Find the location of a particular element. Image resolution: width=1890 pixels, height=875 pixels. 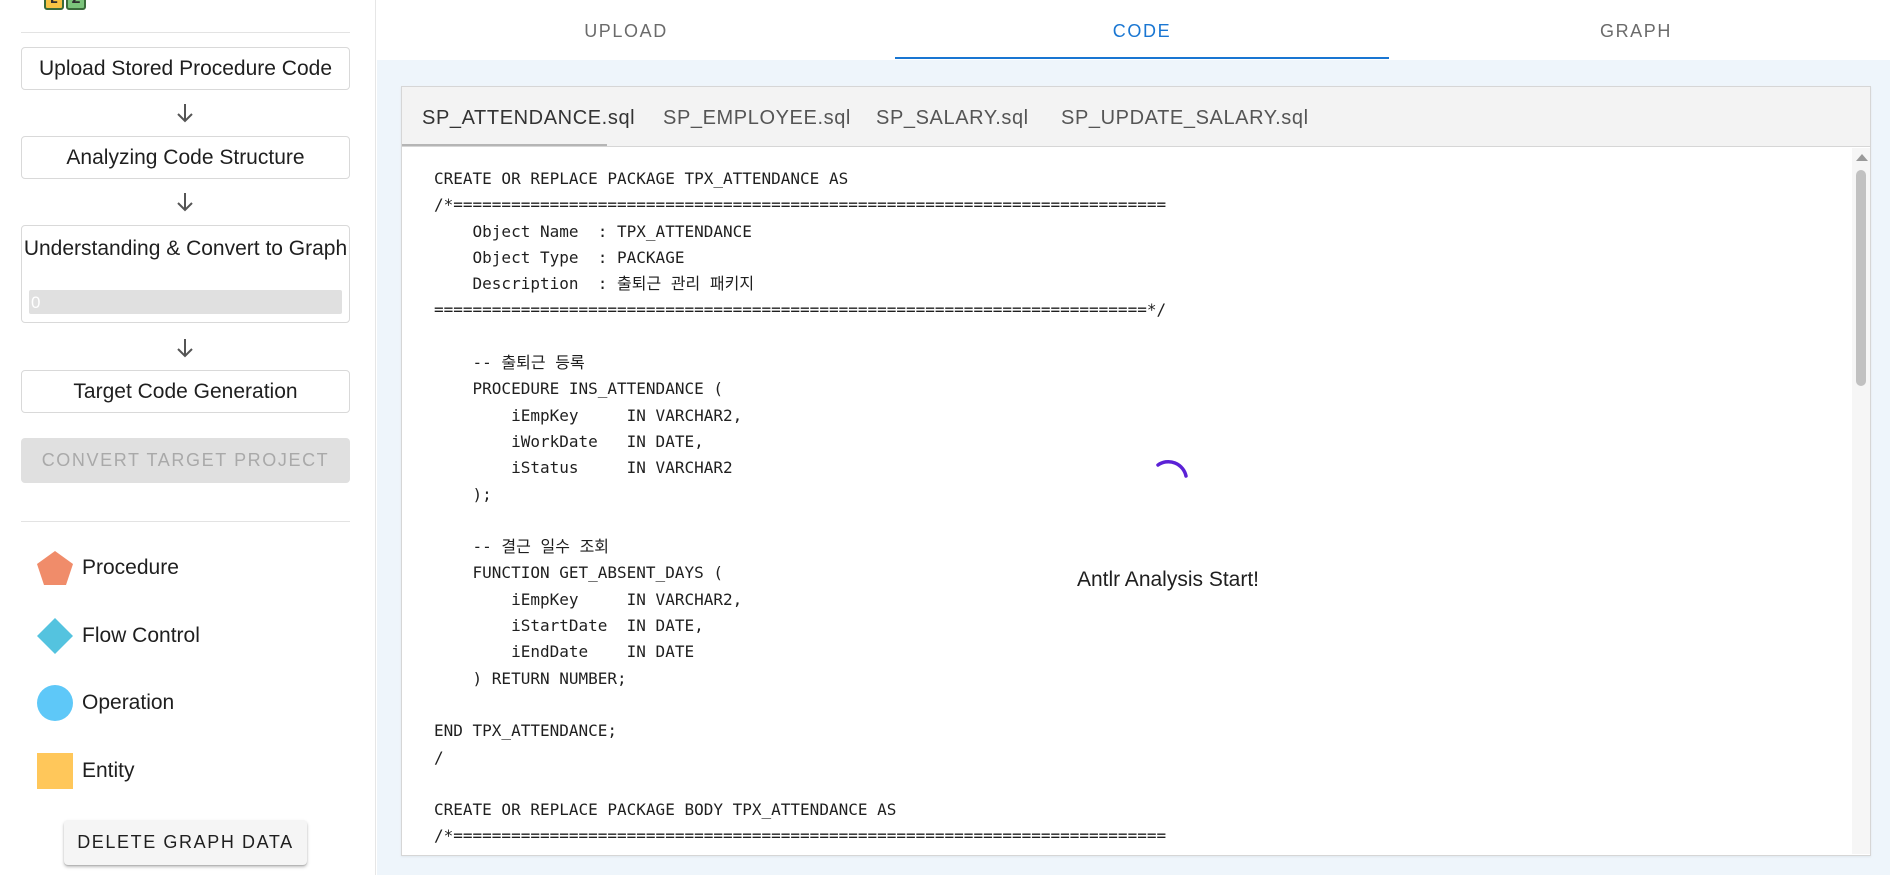

legend-item-flow-control: Flow Control is located at coordinates (118, 636).